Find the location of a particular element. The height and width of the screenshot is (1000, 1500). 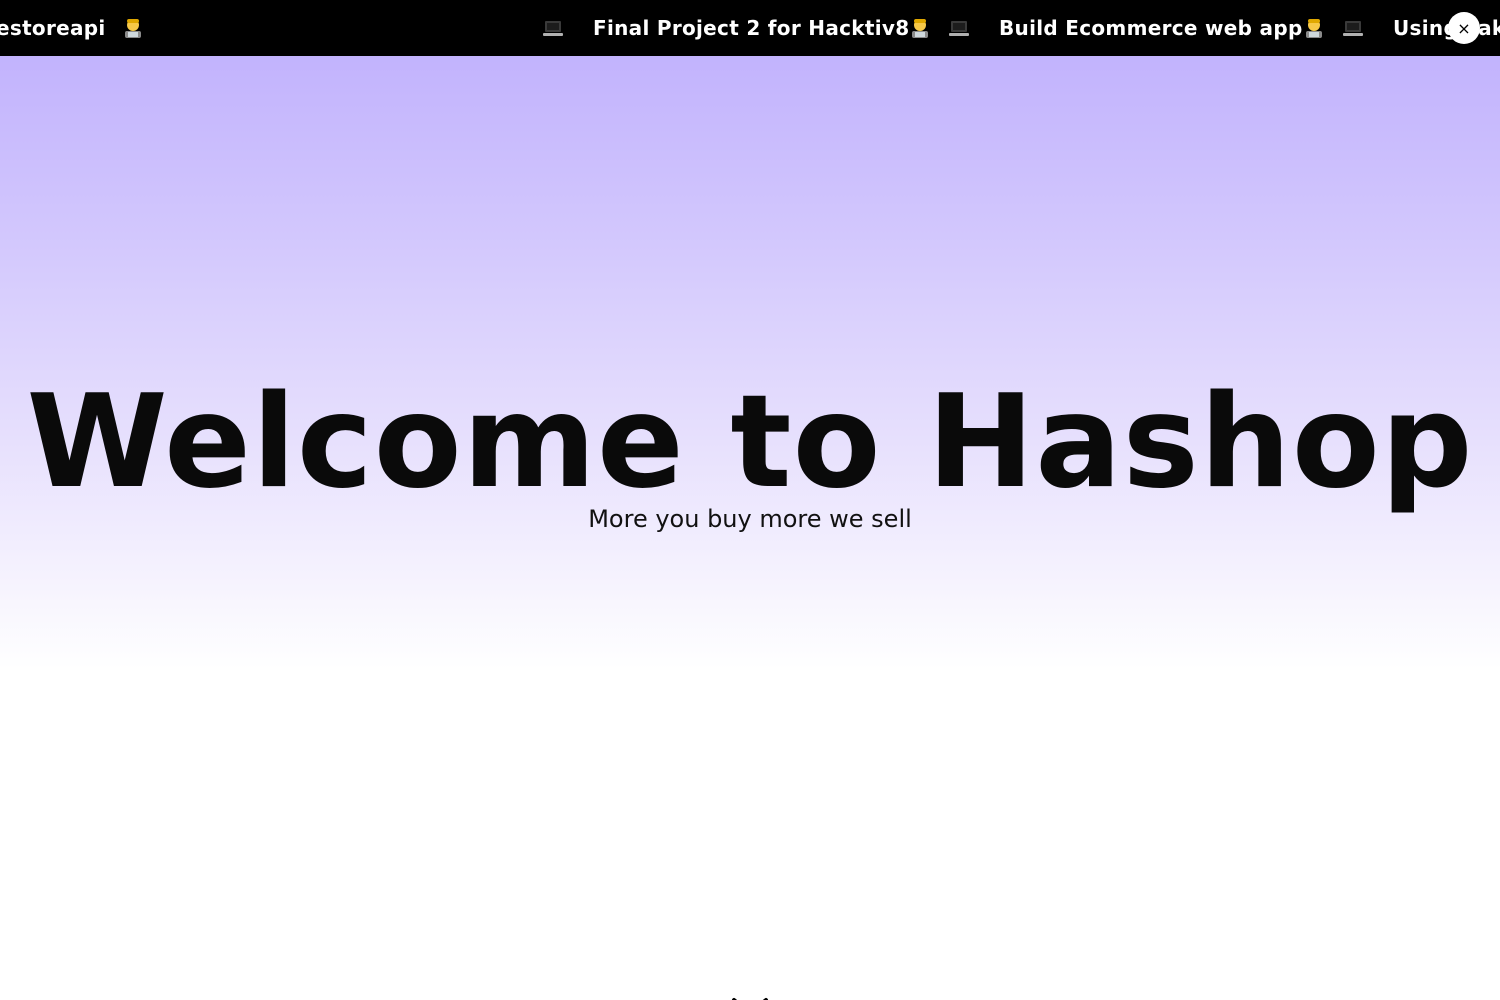

marquee-item: Using Fake is located at coordinates (1446, 28).